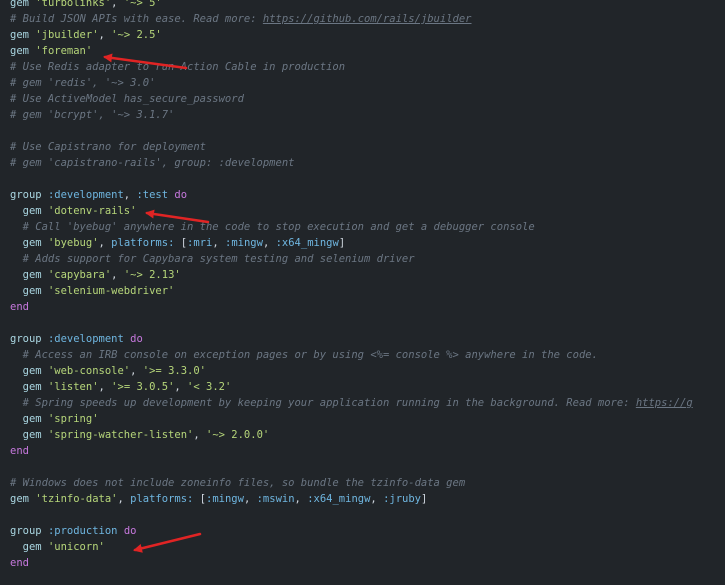  What do you see at coordinates (351, 371) in the screenshot?
I see `code-line: gem 'web-console', '>= 3.3.0'` at bounding box center [351, 371].